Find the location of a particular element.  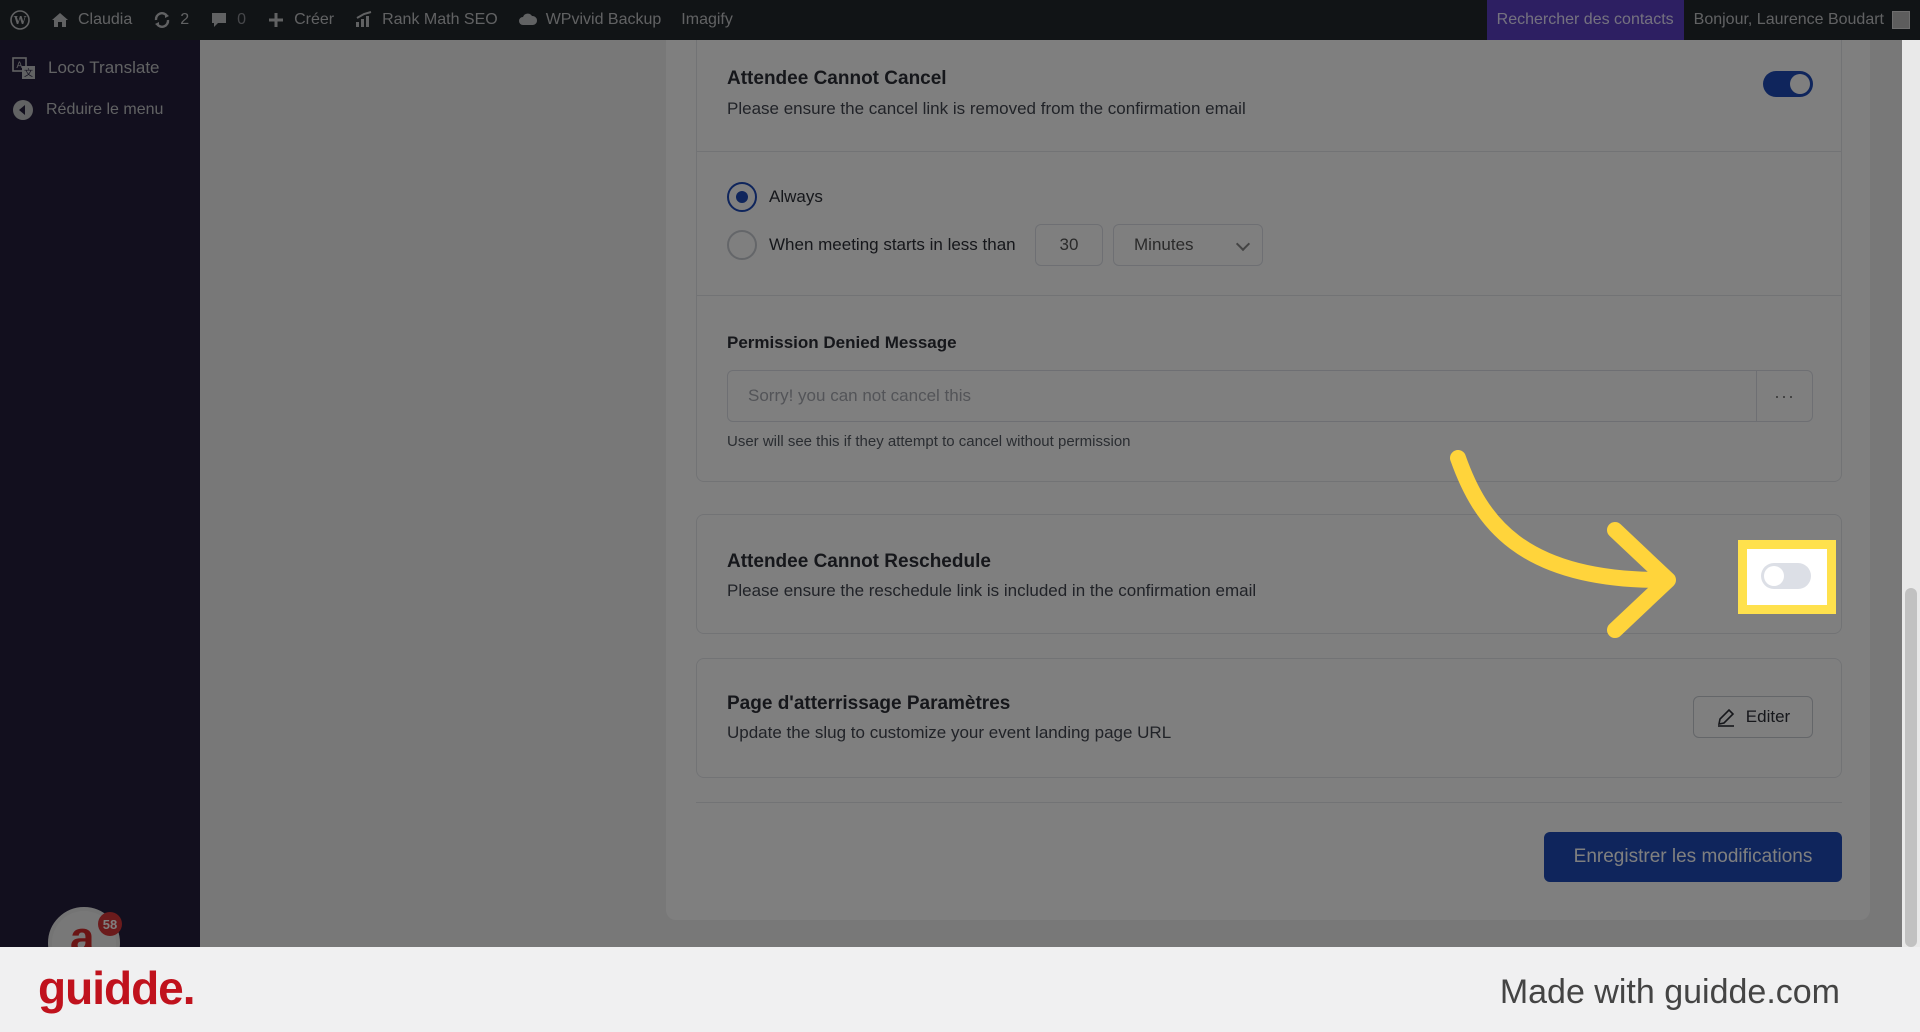

reschedule-toggle is located at coordinates (1786, 576).